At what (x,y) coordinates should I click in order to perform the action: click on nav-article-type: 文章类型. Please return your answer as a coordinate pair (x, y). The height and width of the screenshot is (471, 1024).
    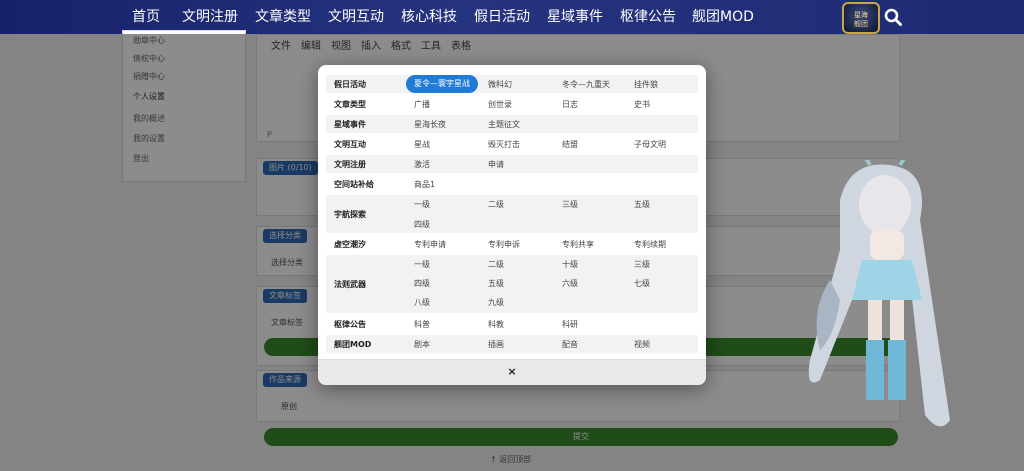
    Looking at the image, I should click on (283, 17).